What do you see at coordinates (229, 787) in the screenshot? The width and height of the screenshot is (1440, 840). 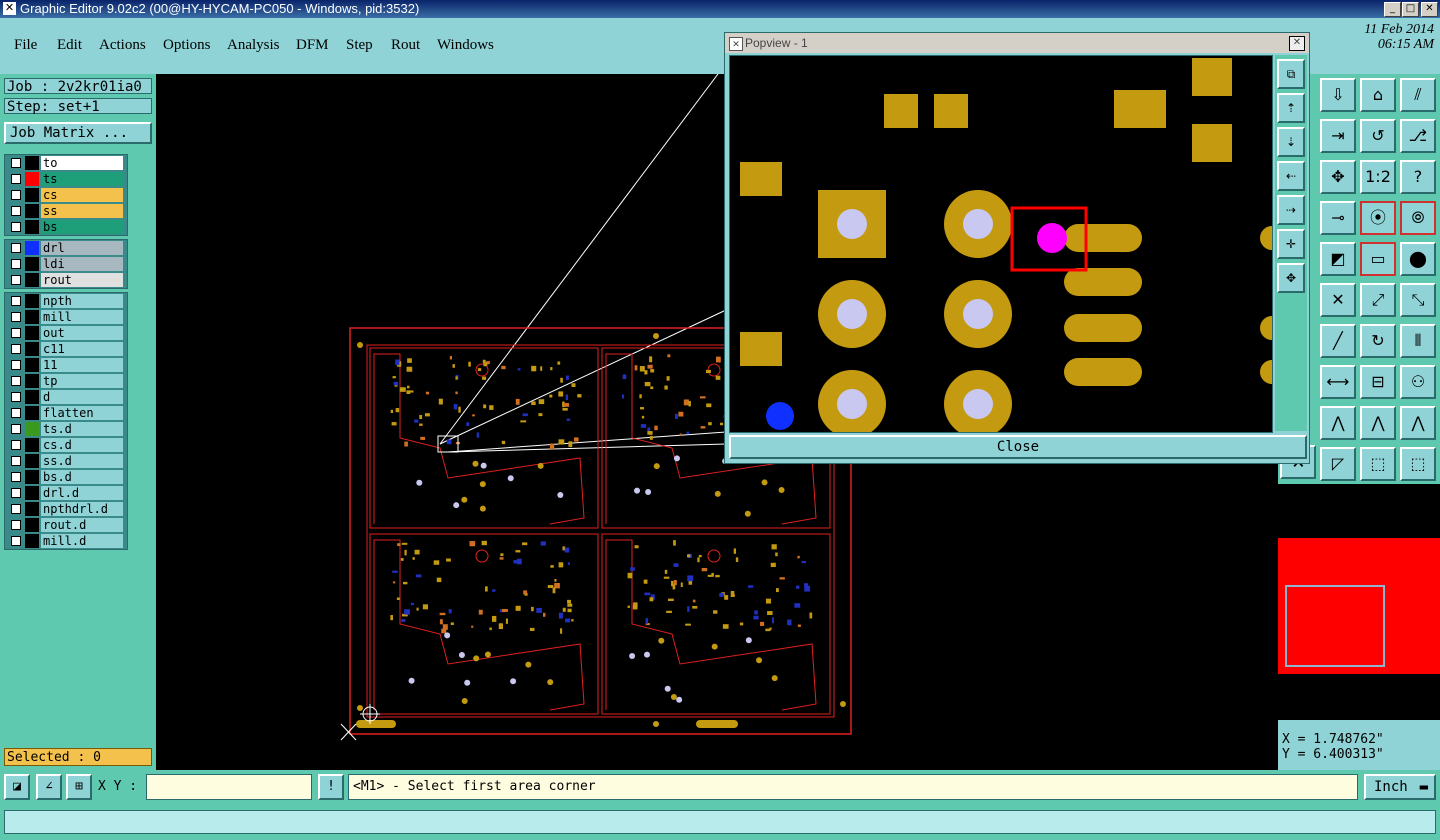 I see `xy-input` at bounding box center [229, 787].